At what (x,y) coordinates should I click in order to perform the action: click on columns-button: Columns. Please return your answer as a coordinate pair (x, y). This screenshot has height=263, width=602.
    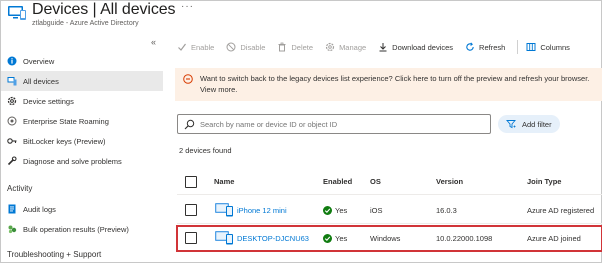
    Looking at the image, I should click on (548, 47).